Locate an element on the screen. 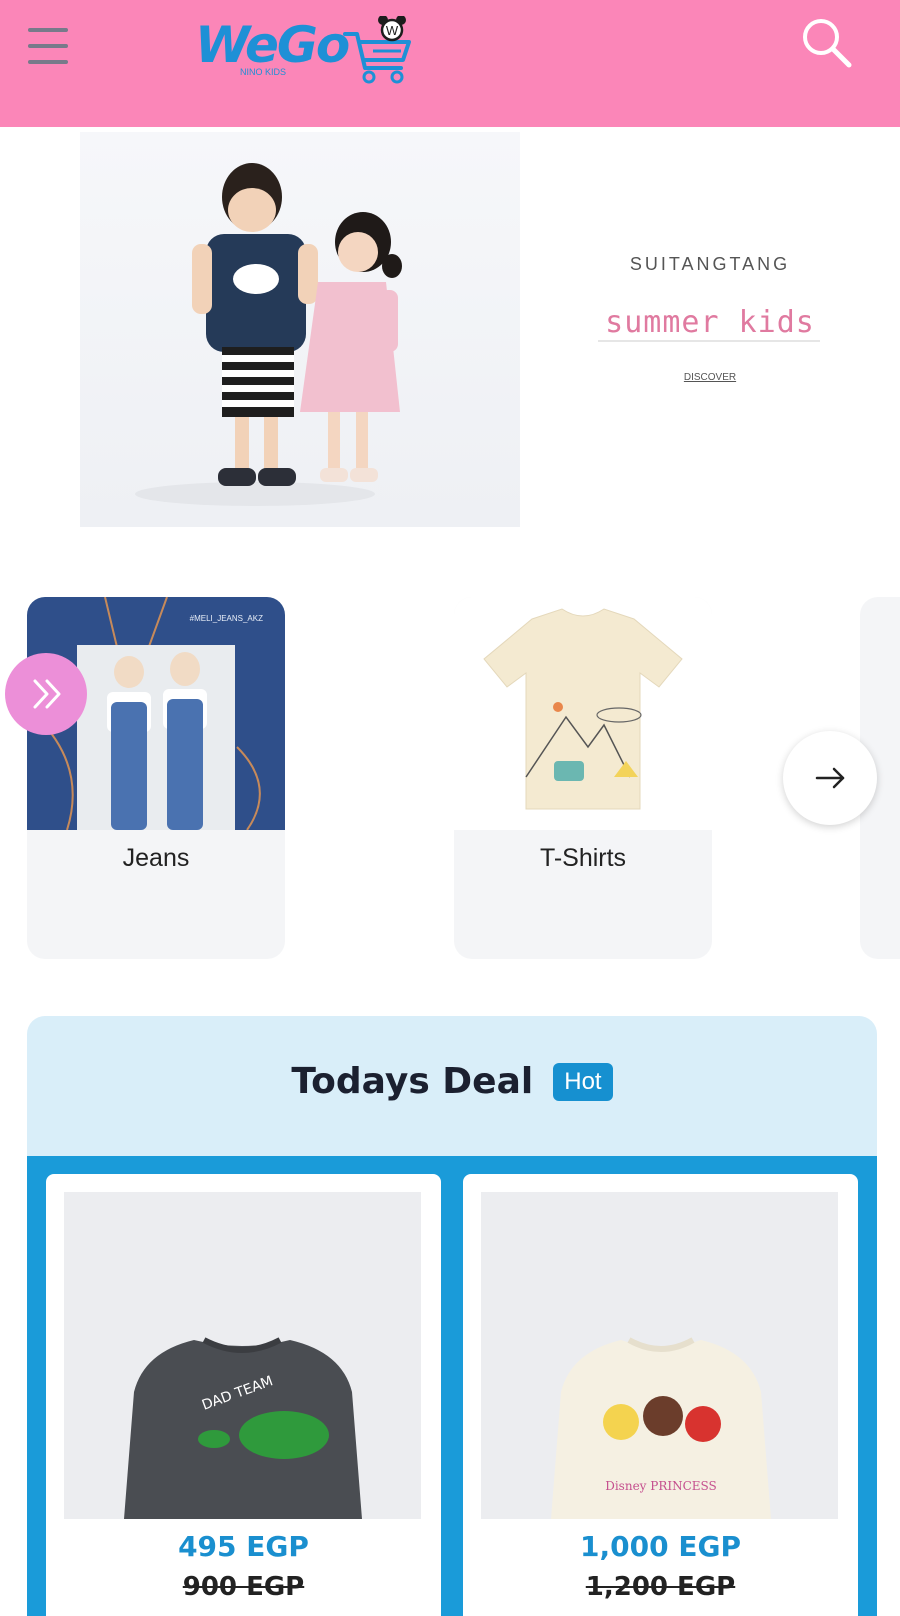  kids-illustration is located at coordinates (268, 334).